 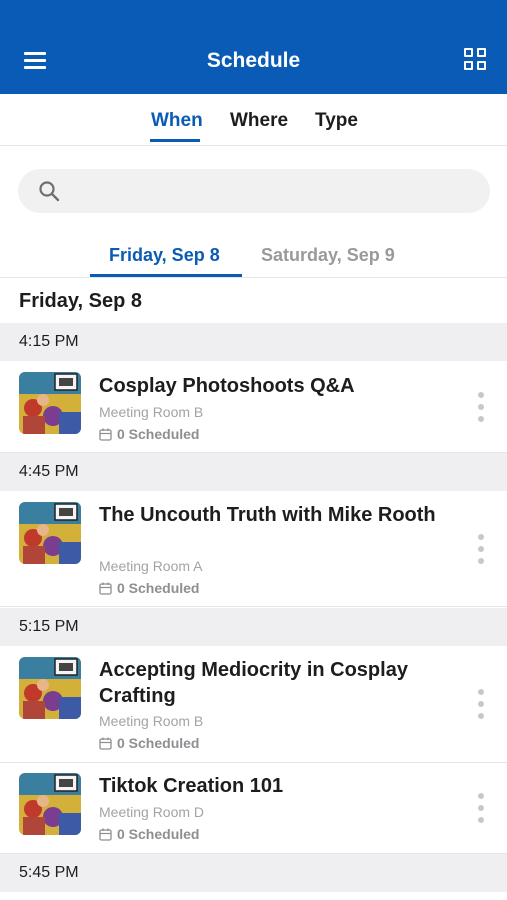 I want to click on search-icon, so click(x=49, y=191).